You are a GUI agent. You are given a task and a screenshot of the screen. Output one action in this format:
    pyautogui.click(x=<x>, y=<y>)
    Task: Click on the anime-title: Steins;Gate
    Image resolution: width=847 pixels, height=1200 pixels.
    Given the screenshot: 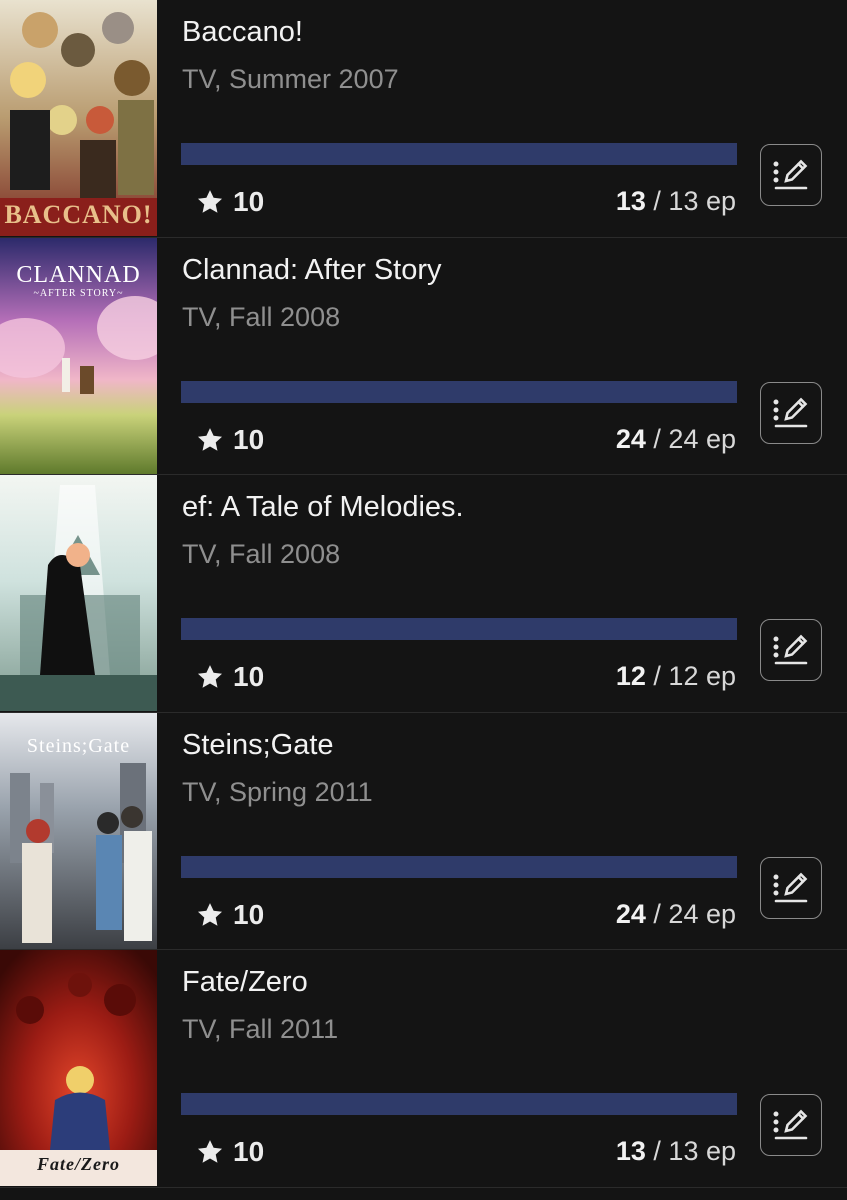 What is the action you would take?
    pyautogui.click(x=258, y=745)
    